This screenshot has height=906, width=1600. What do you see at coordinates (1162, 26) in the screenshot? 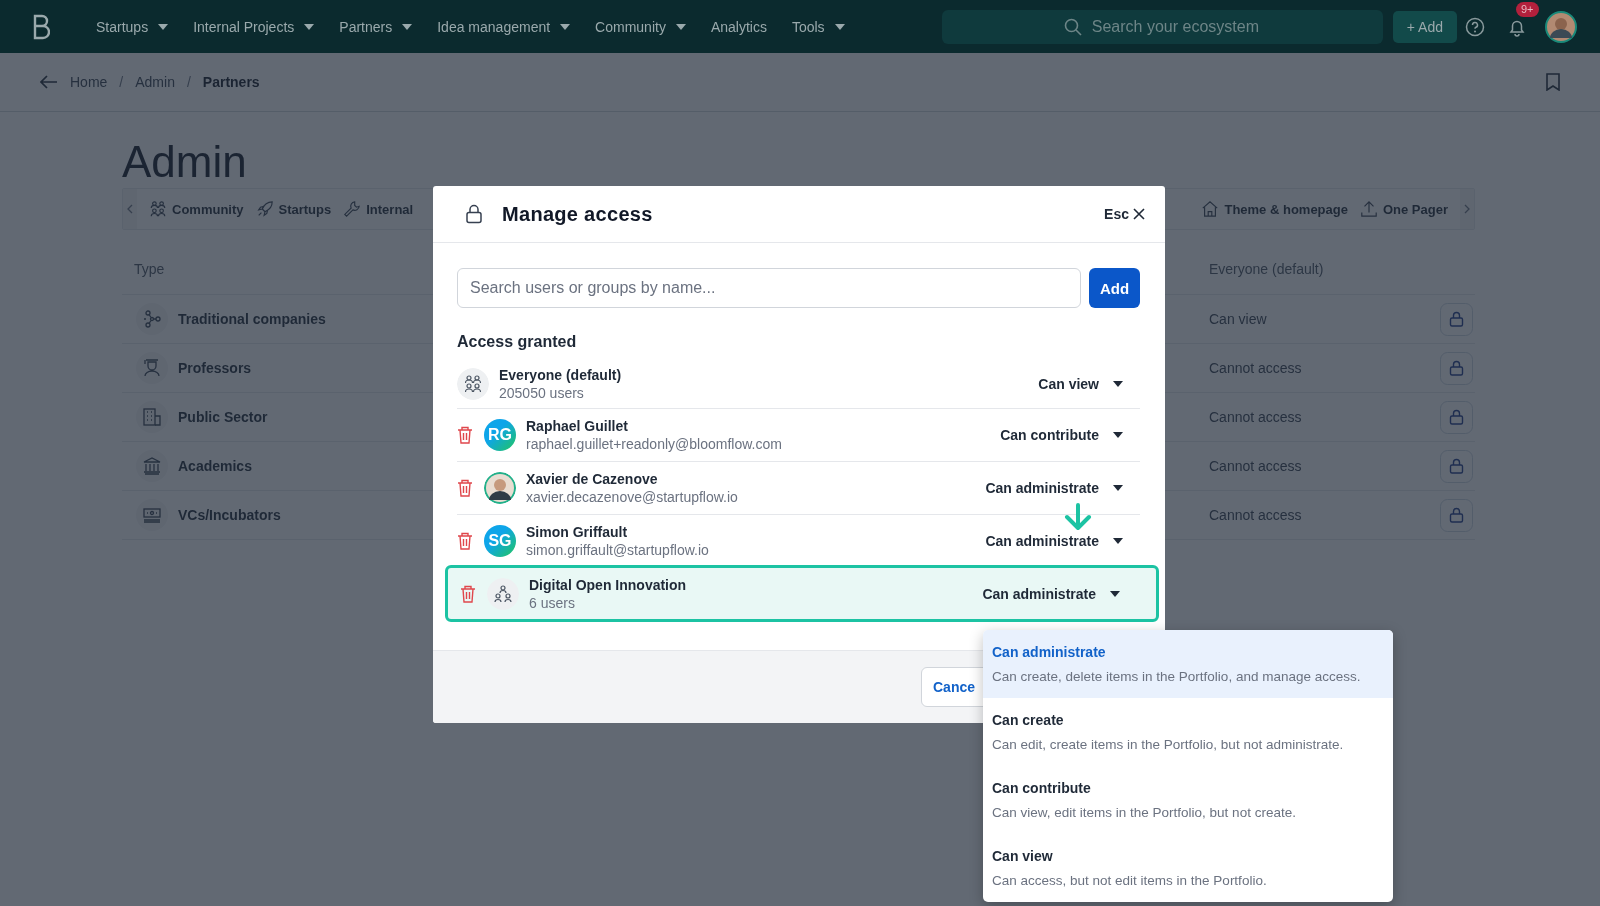
I see `search-field: Search your ecosystem` at bounding box center [1162, 26].